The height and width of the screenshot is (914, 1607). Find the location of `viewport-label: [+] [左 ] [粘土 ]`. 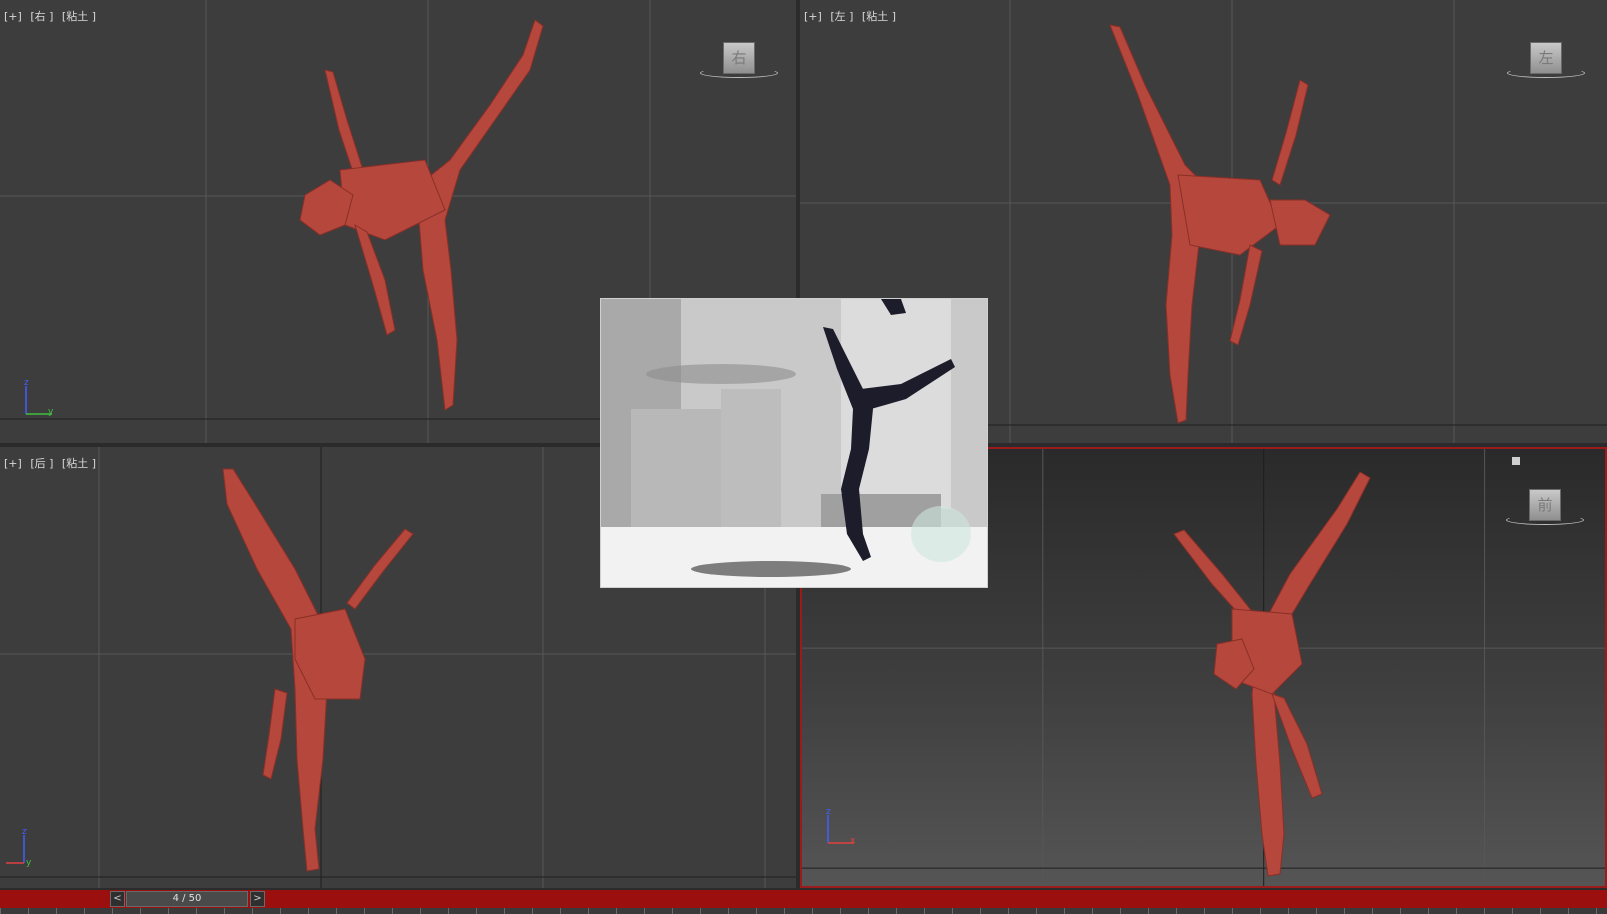

viewport-label: [+] [左 ] [粘土 ] is located at coordinates (852, 16).